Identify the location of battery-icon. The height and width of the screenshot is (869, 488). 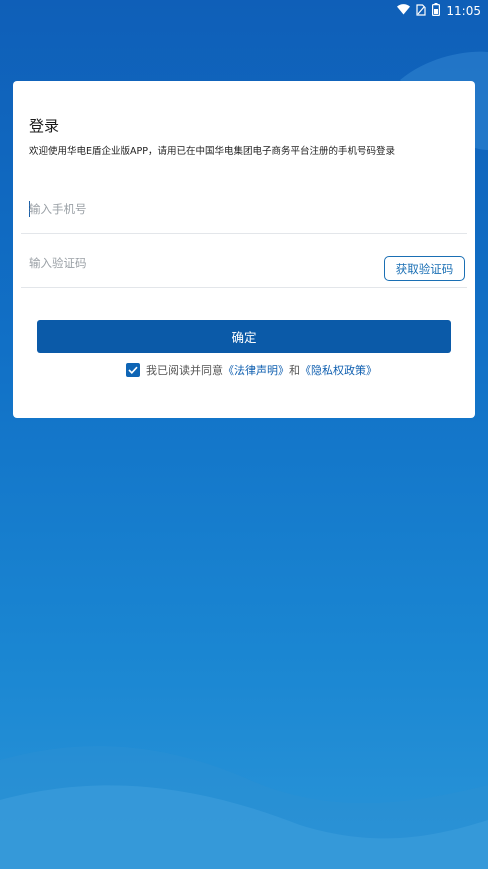
(436, 11).